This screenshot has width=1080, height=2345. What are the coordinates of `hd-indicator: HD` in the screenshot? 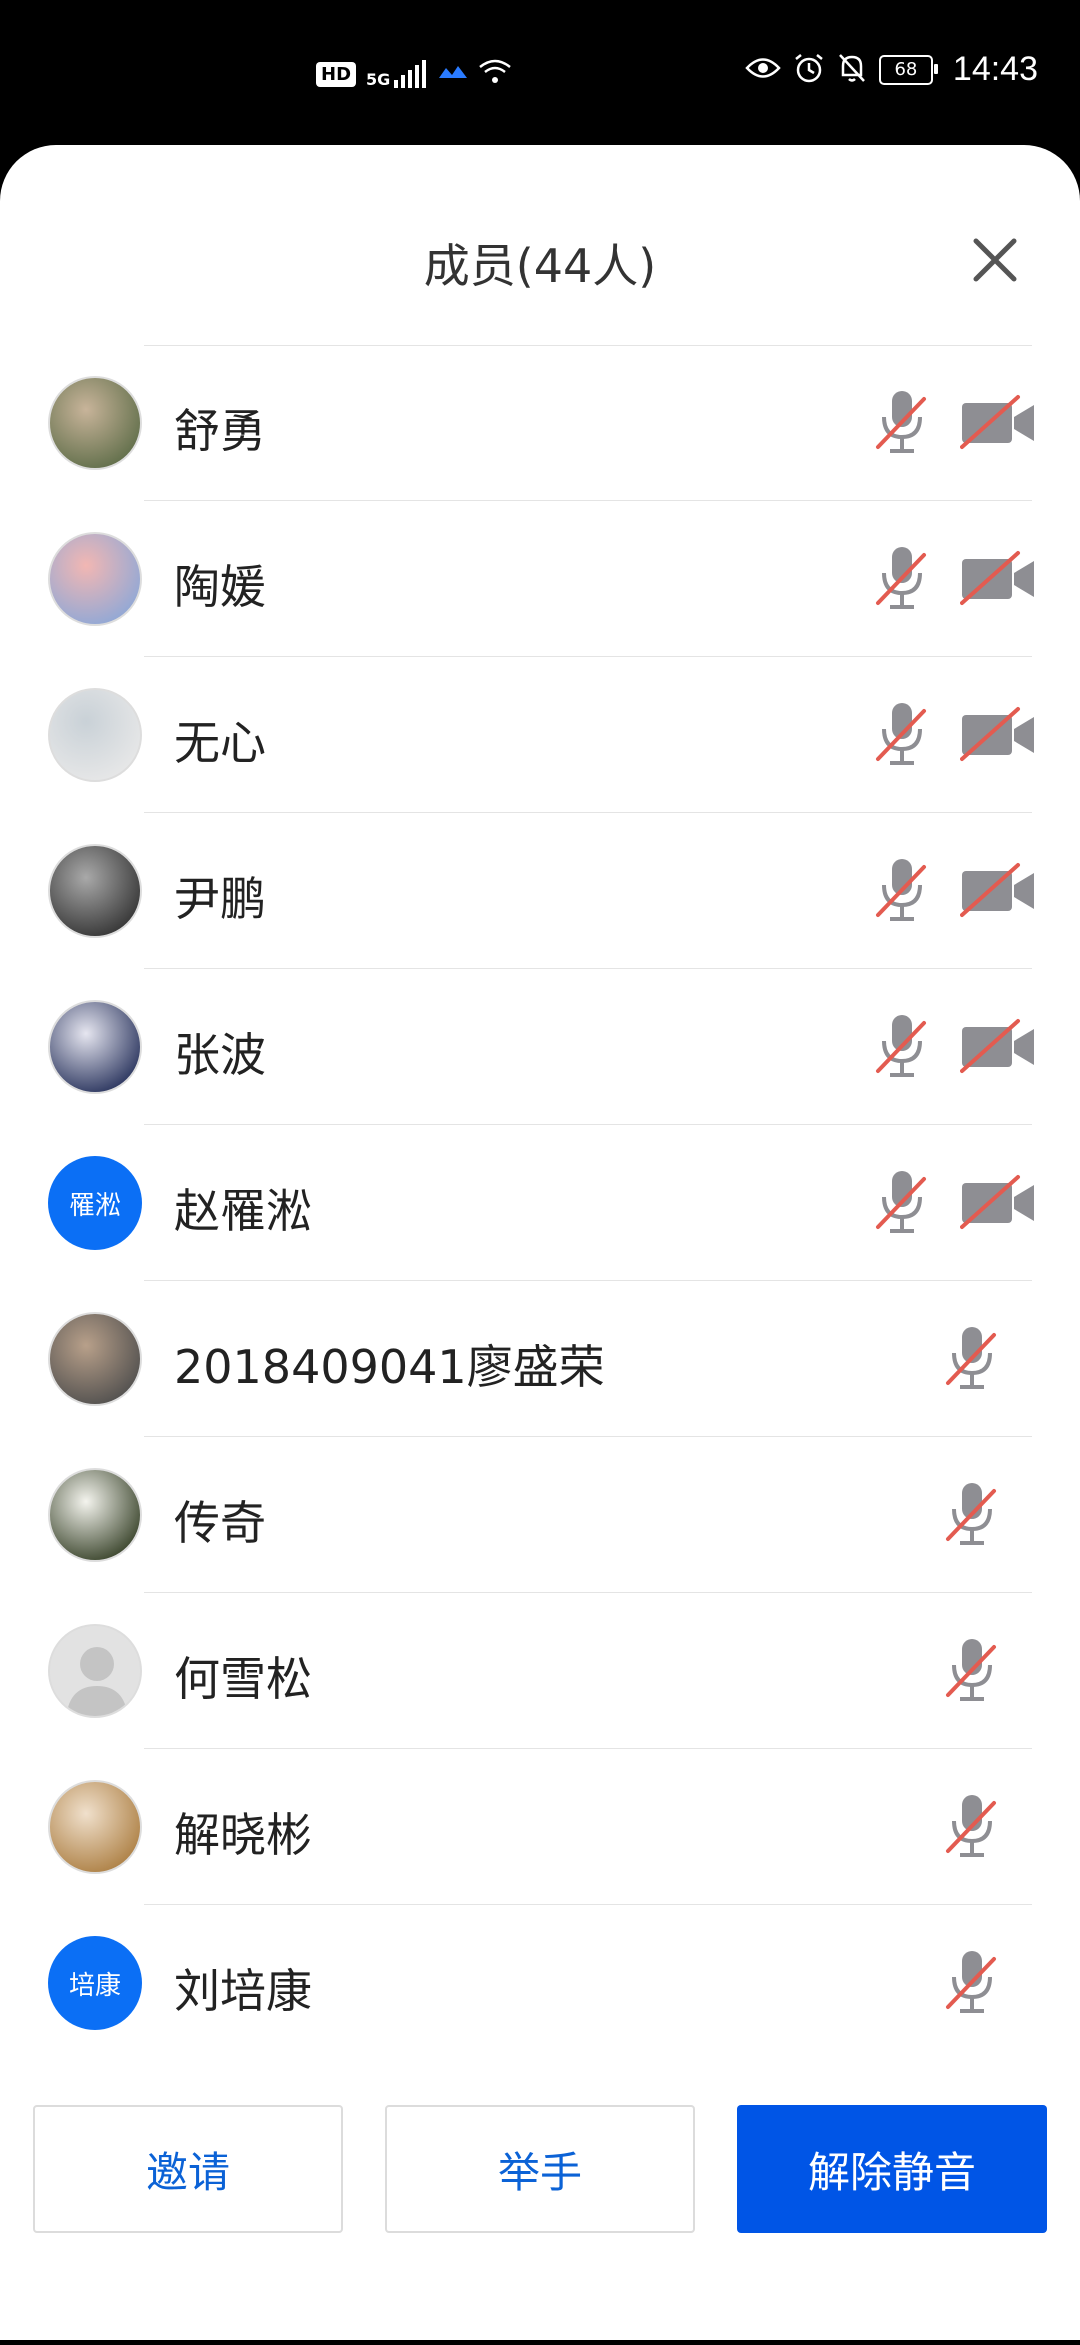 It's located at (336, 74).